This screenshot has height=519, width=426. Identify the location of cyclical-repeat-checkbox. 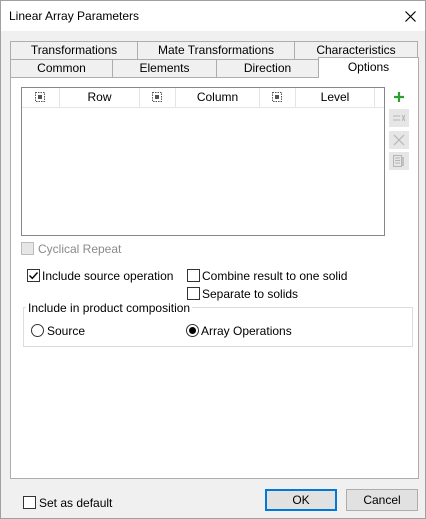
(27, 248).